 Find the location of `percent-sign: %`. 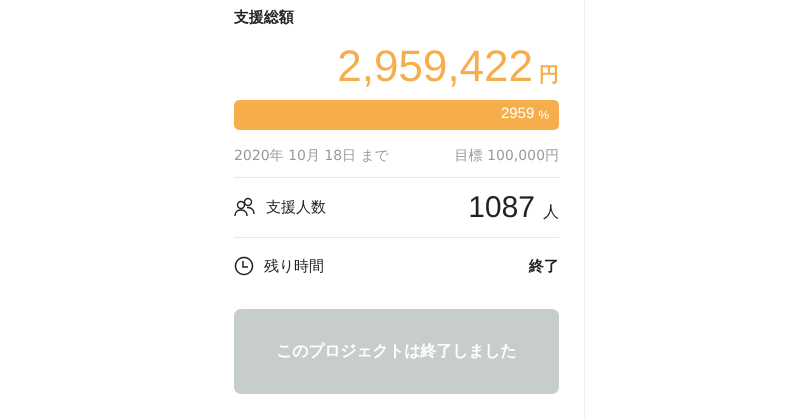

percent-sign: % is located at coordinates (543, 115).